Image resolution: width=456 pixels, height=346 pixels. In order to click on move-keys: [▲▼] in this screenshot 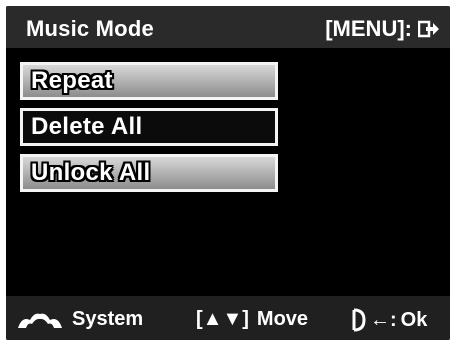, I will do `click(222, 319)`.